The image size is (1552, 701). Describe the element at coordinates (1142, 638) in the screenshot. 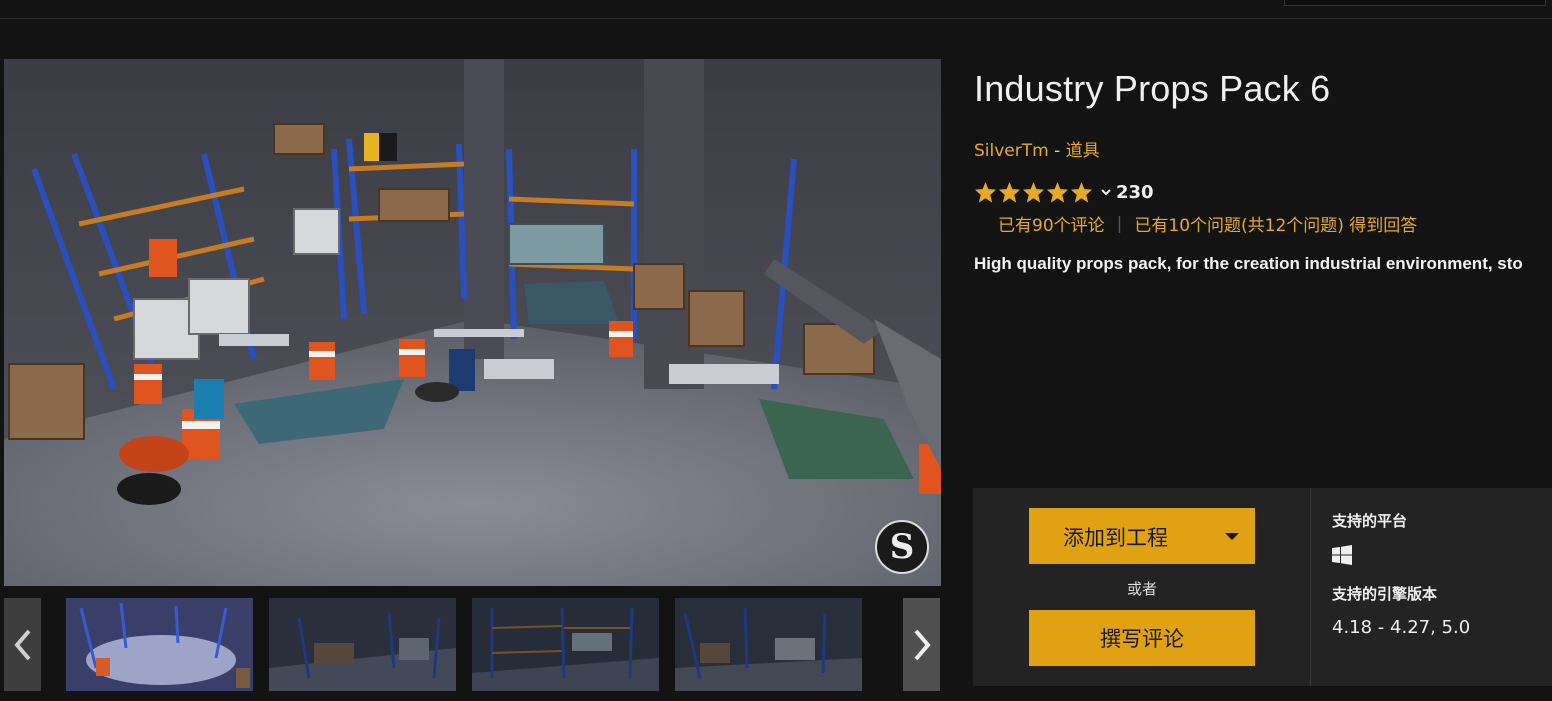

I see `write-review-button: 撰写评论` at that location.